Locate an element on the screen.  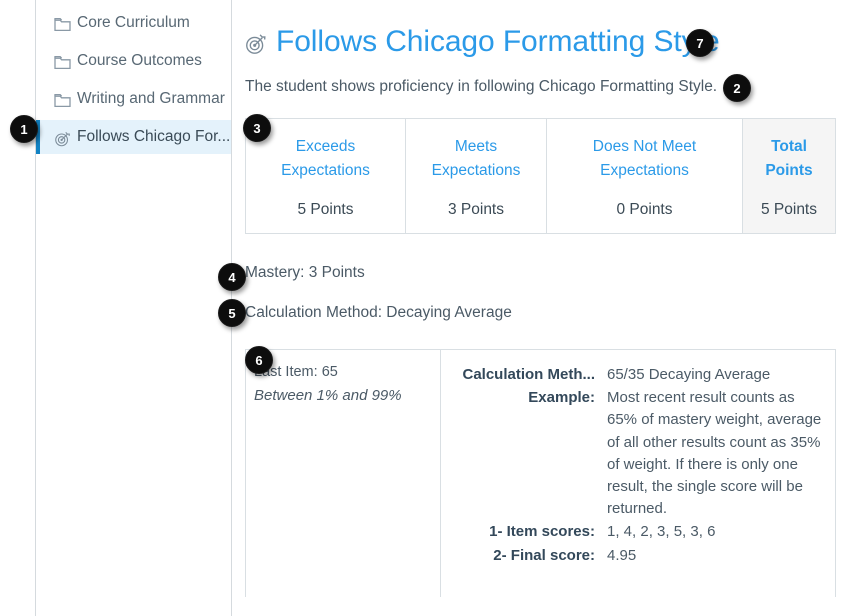
rating-name: Exceeds Expectations is located at coordinates (325, 159).